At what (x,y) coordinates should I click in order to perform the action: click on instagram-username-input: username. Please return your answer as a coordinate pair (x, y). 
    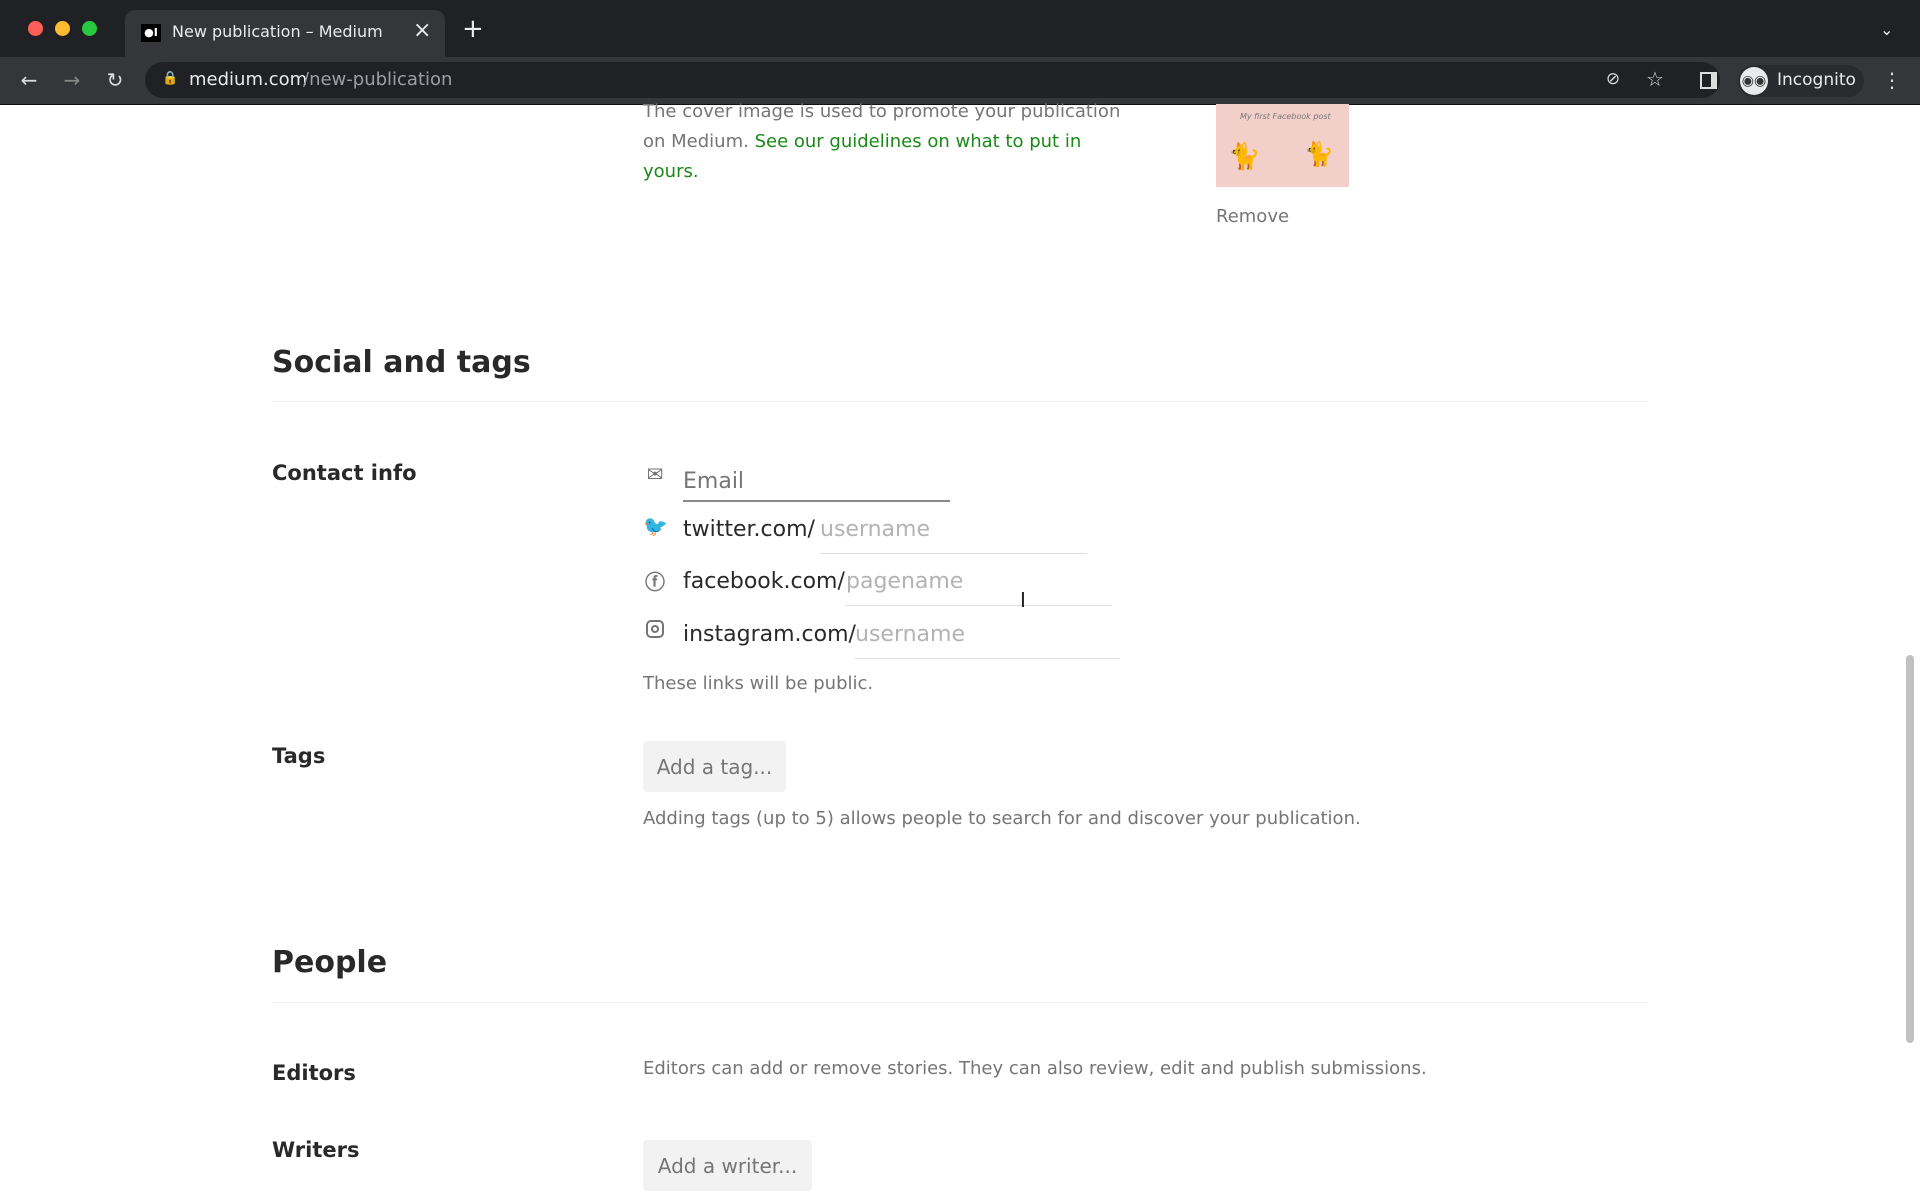
    Looking at the image, I should click on (910, 634).